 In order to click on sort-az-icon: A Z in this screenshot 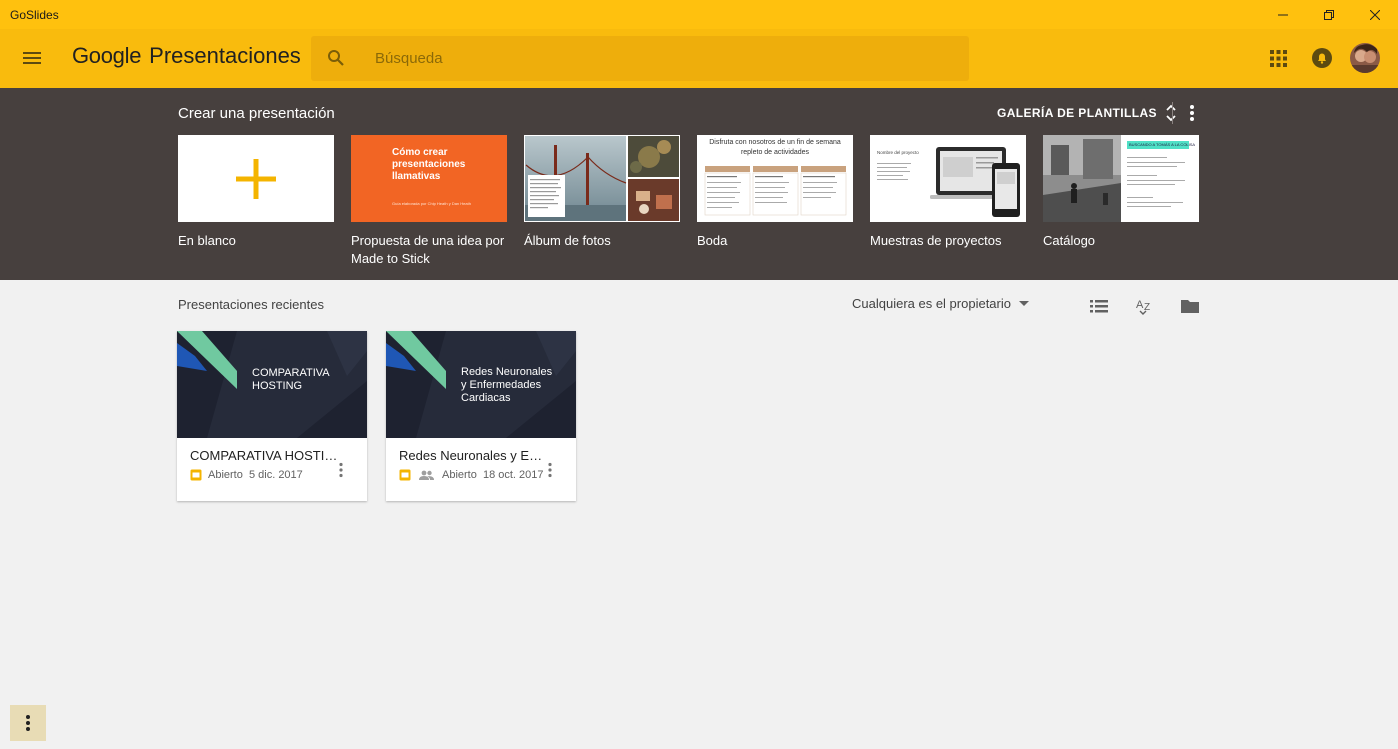, I will do `click(1144, 306)`.